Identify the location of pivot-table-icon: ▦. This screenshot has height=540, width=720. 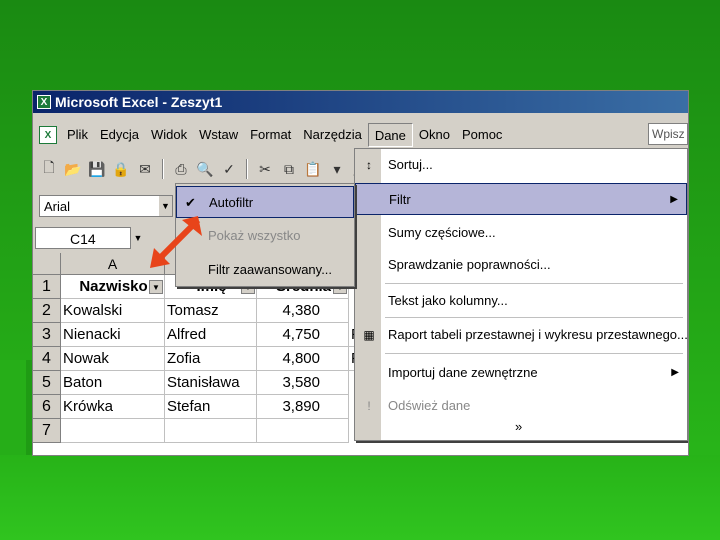
(369, 335).